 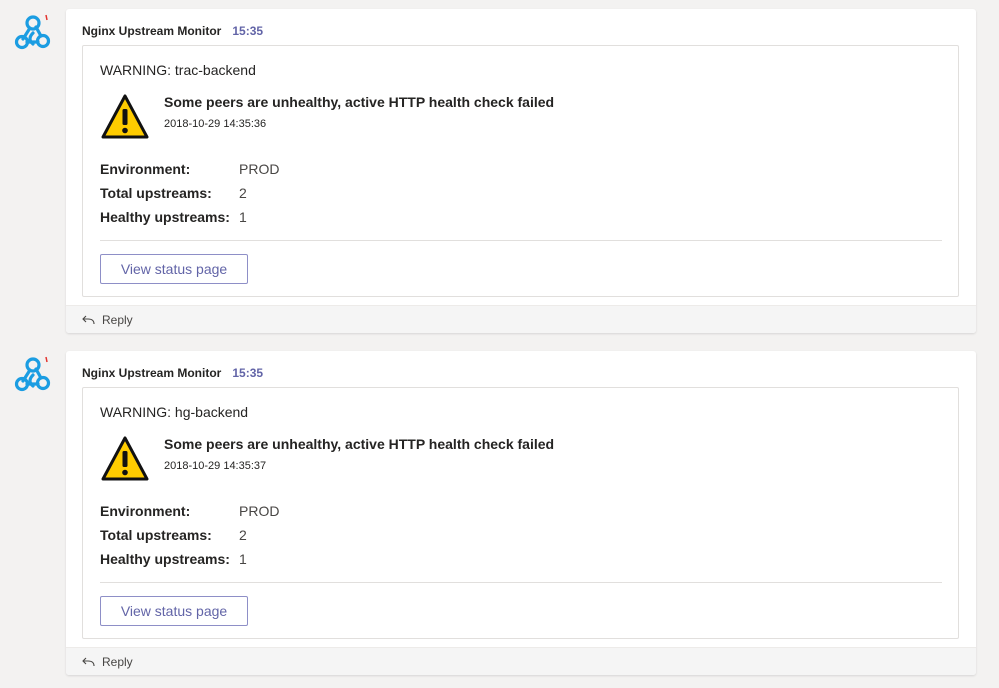 What do you see at coordinates (174, 412) in the screenshot?
I see `card-title: WARNING: hg-backend` at bounding box center [174, 412].